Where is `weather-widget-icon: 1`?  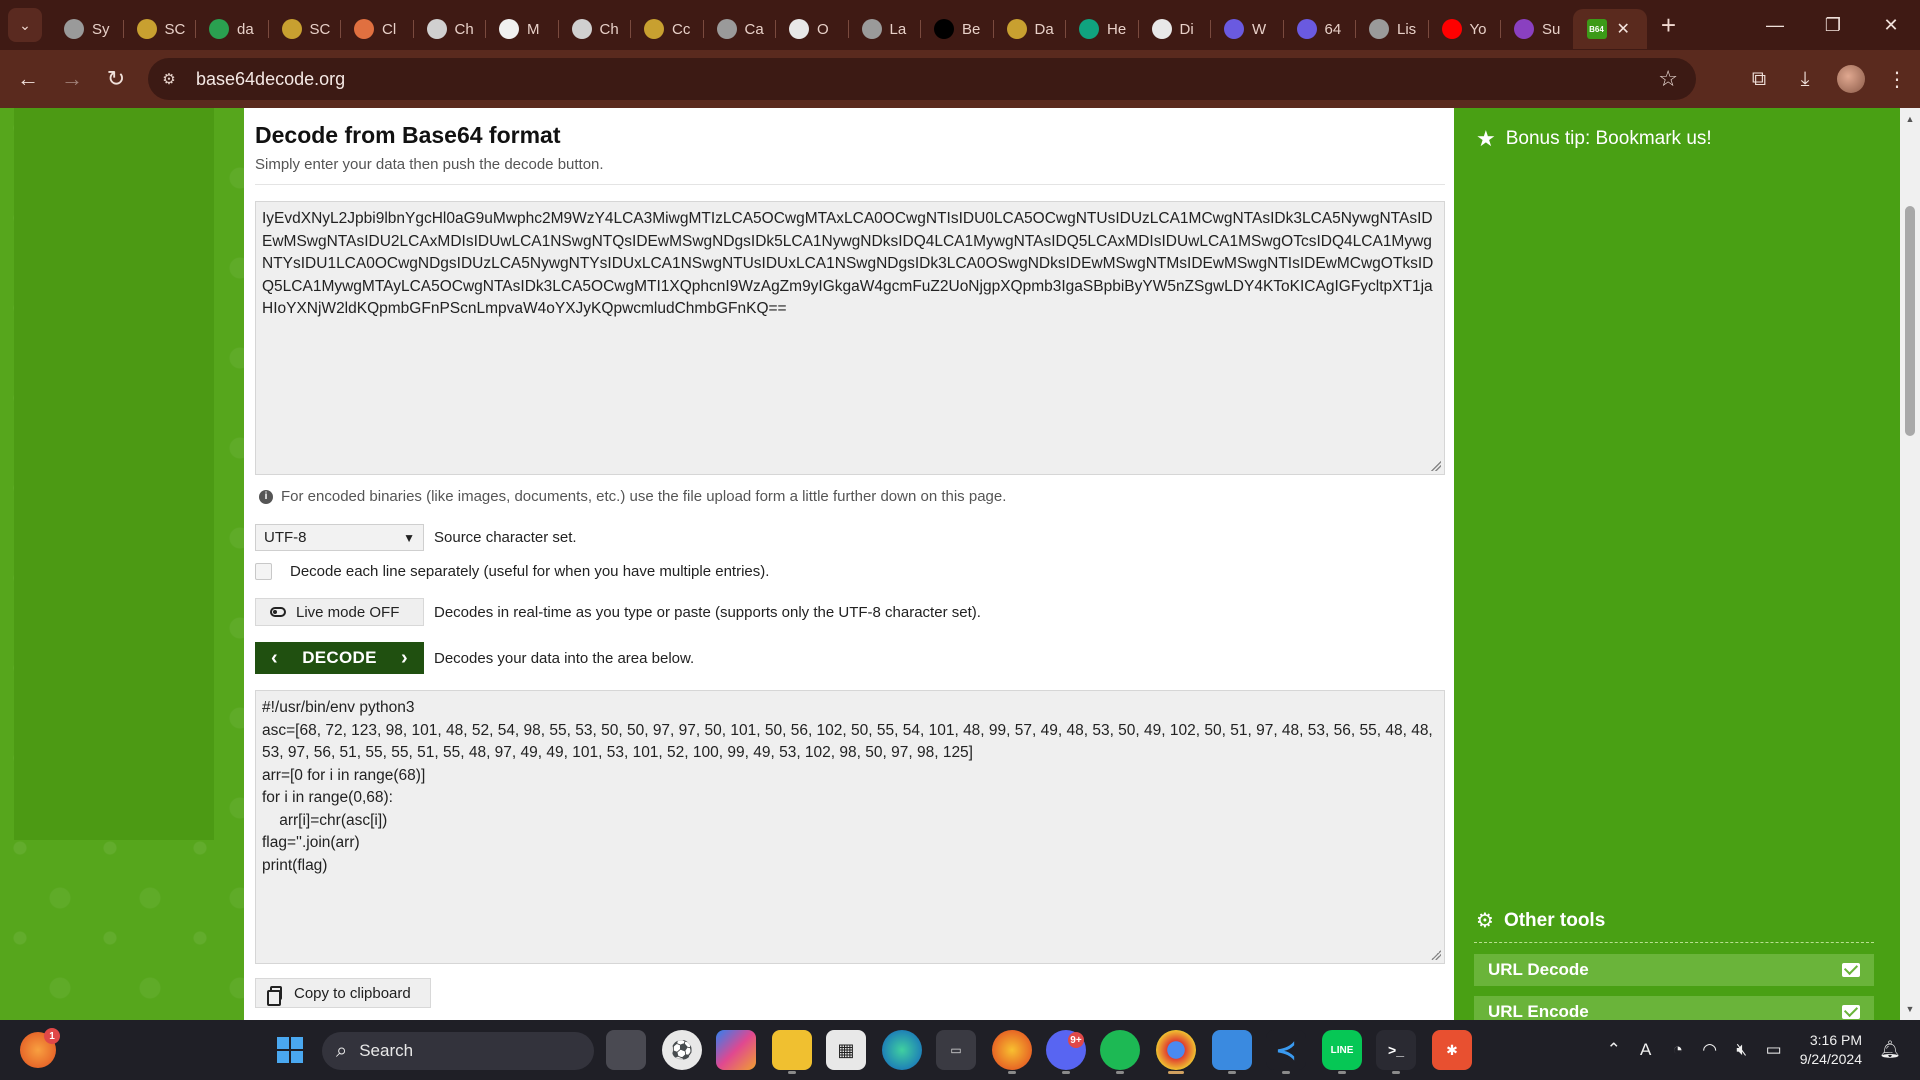
weather-widget-icon: 1 is located at coordinates (40, 1048).